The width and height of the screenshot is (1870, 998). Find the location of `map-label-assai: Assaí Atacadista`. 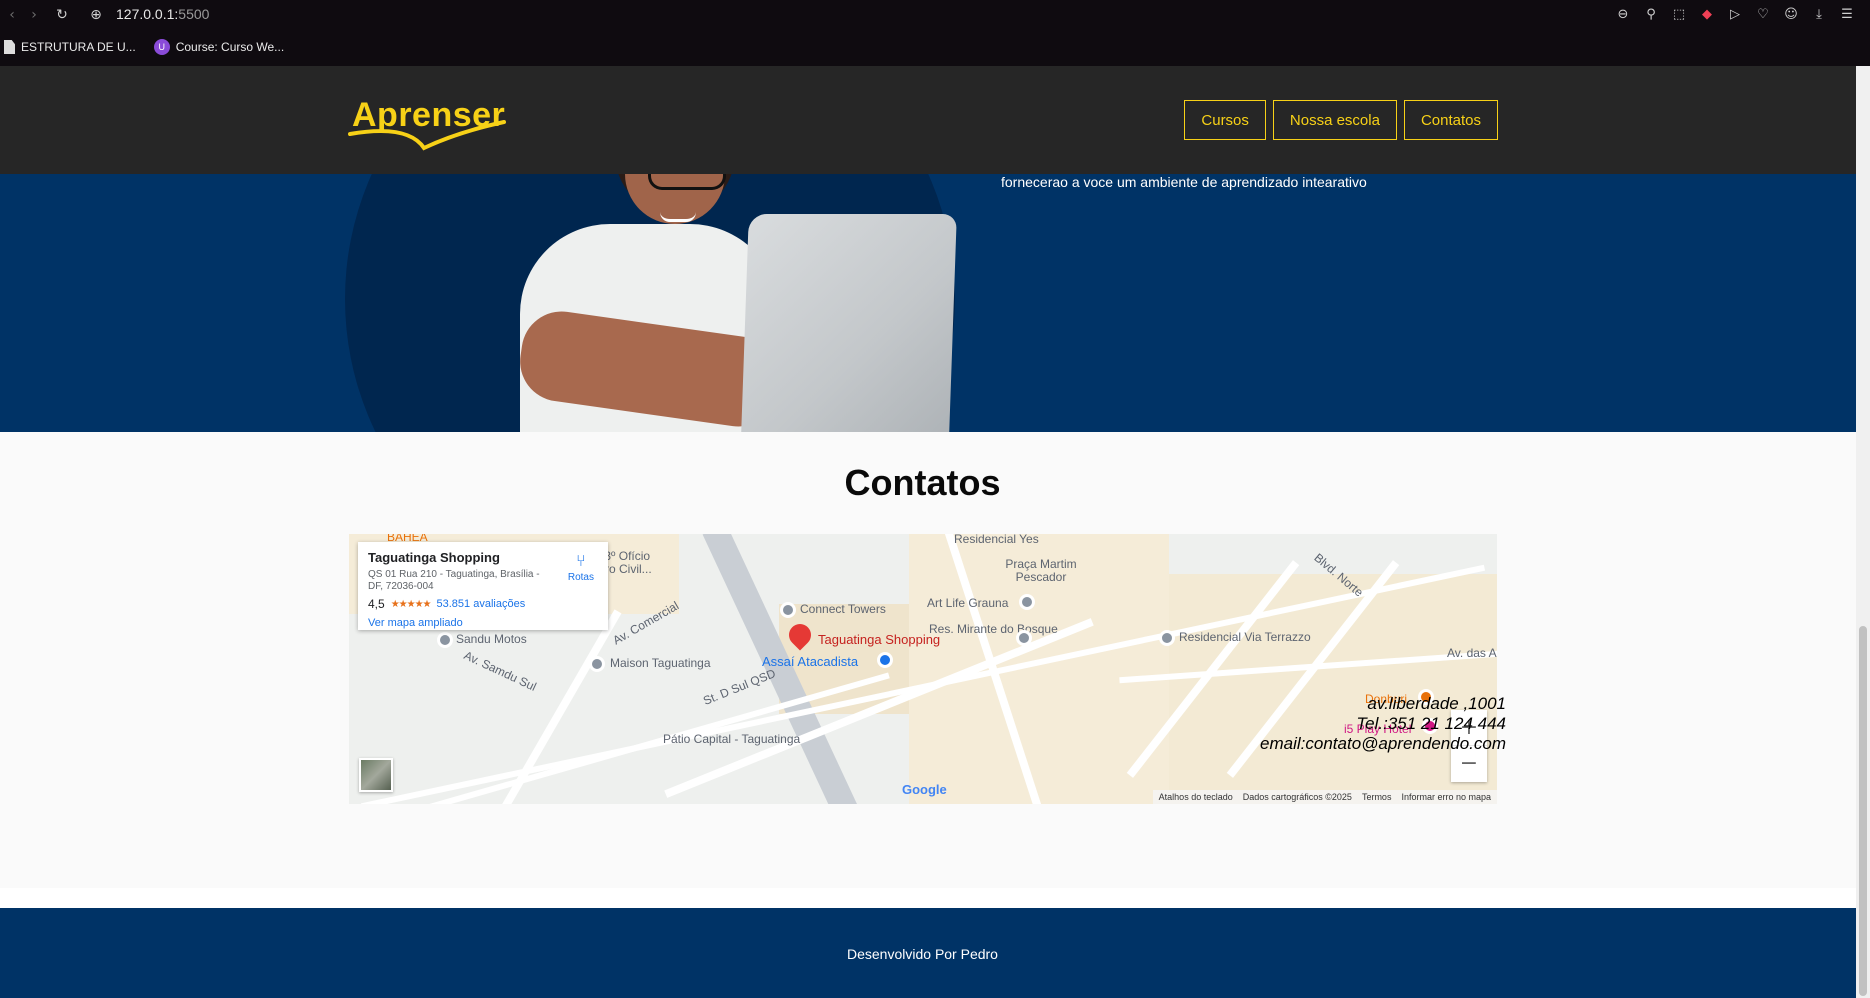

map-label-assai: Assaí Atacadista is located at coordinates (810, 661).